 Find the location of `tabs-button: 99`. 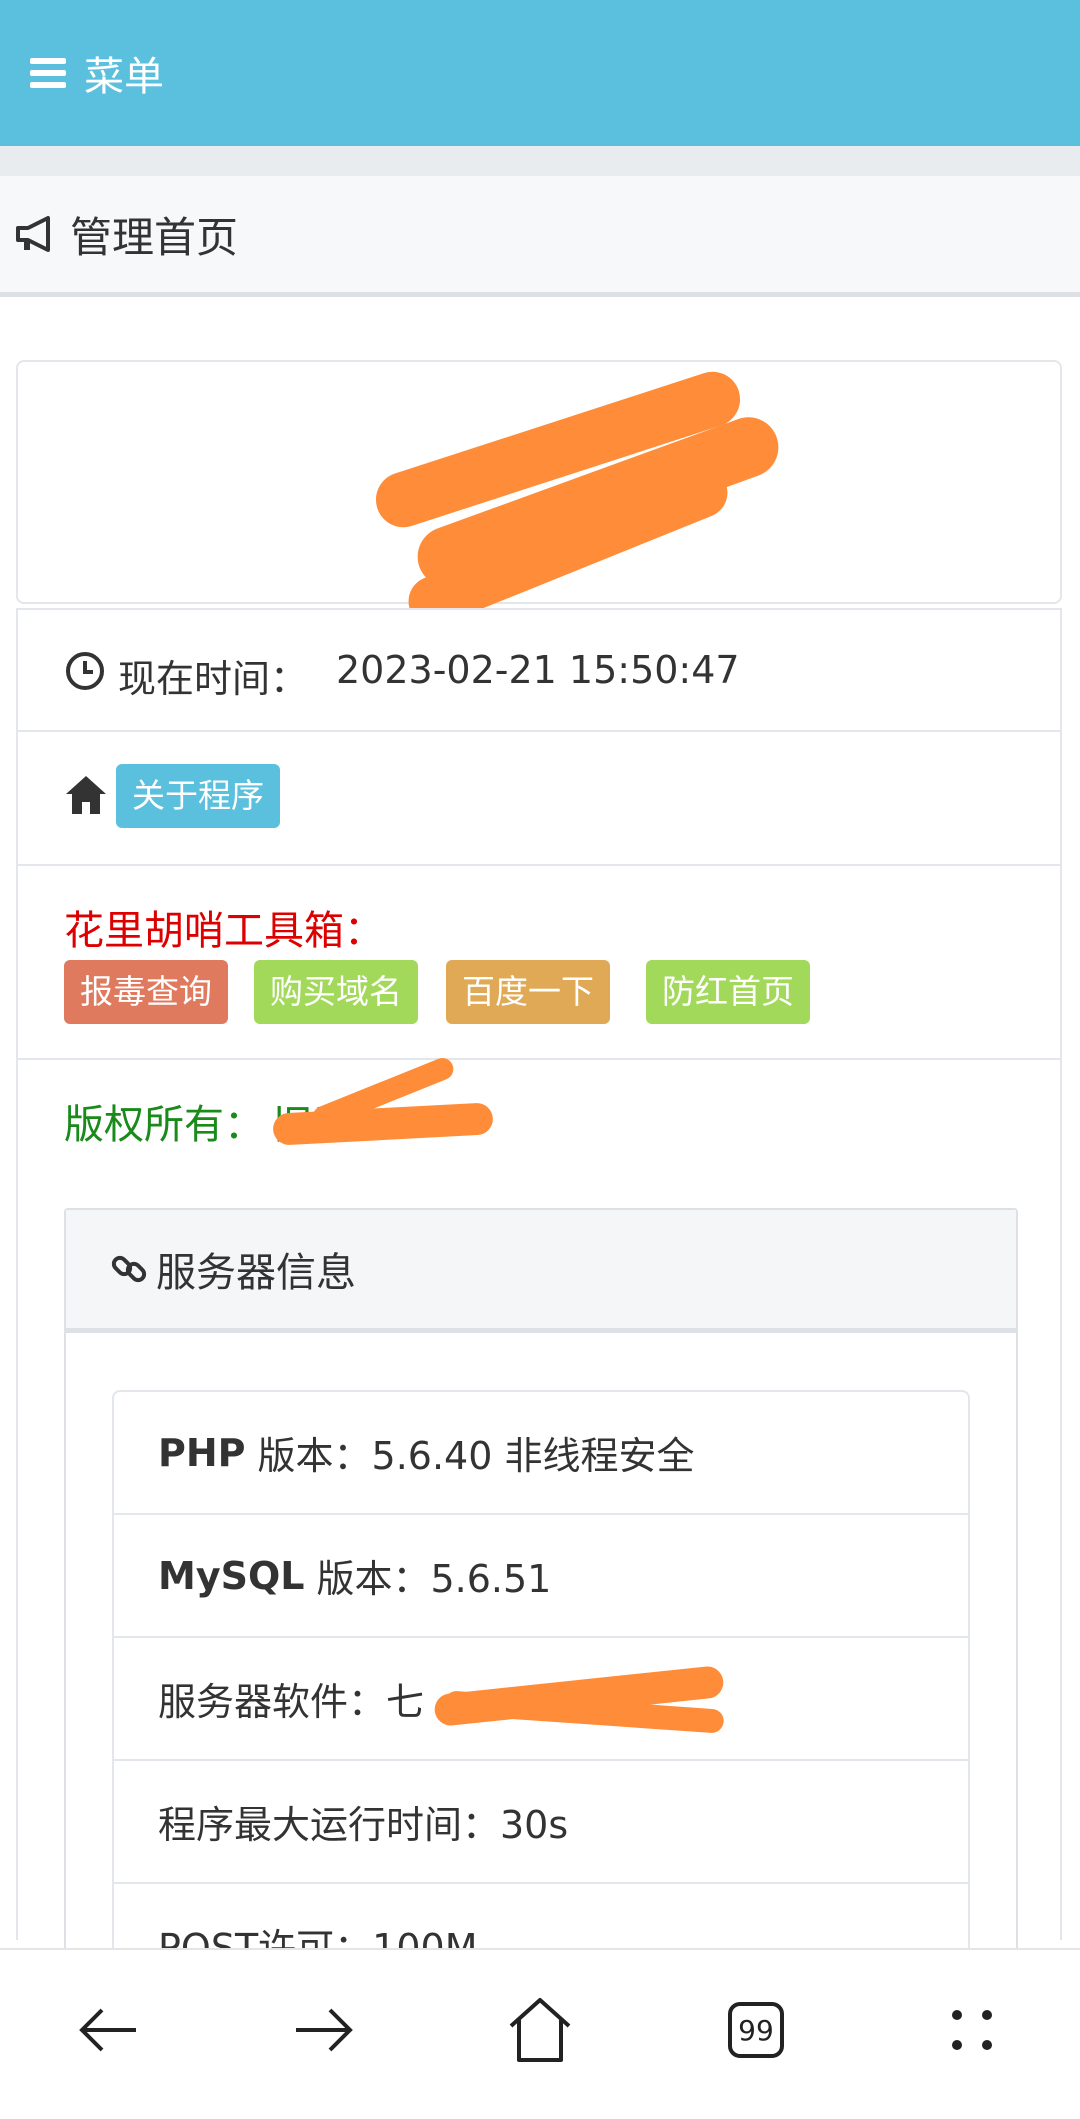

tabs-button: 99 is located at coordinates (756, 2030).